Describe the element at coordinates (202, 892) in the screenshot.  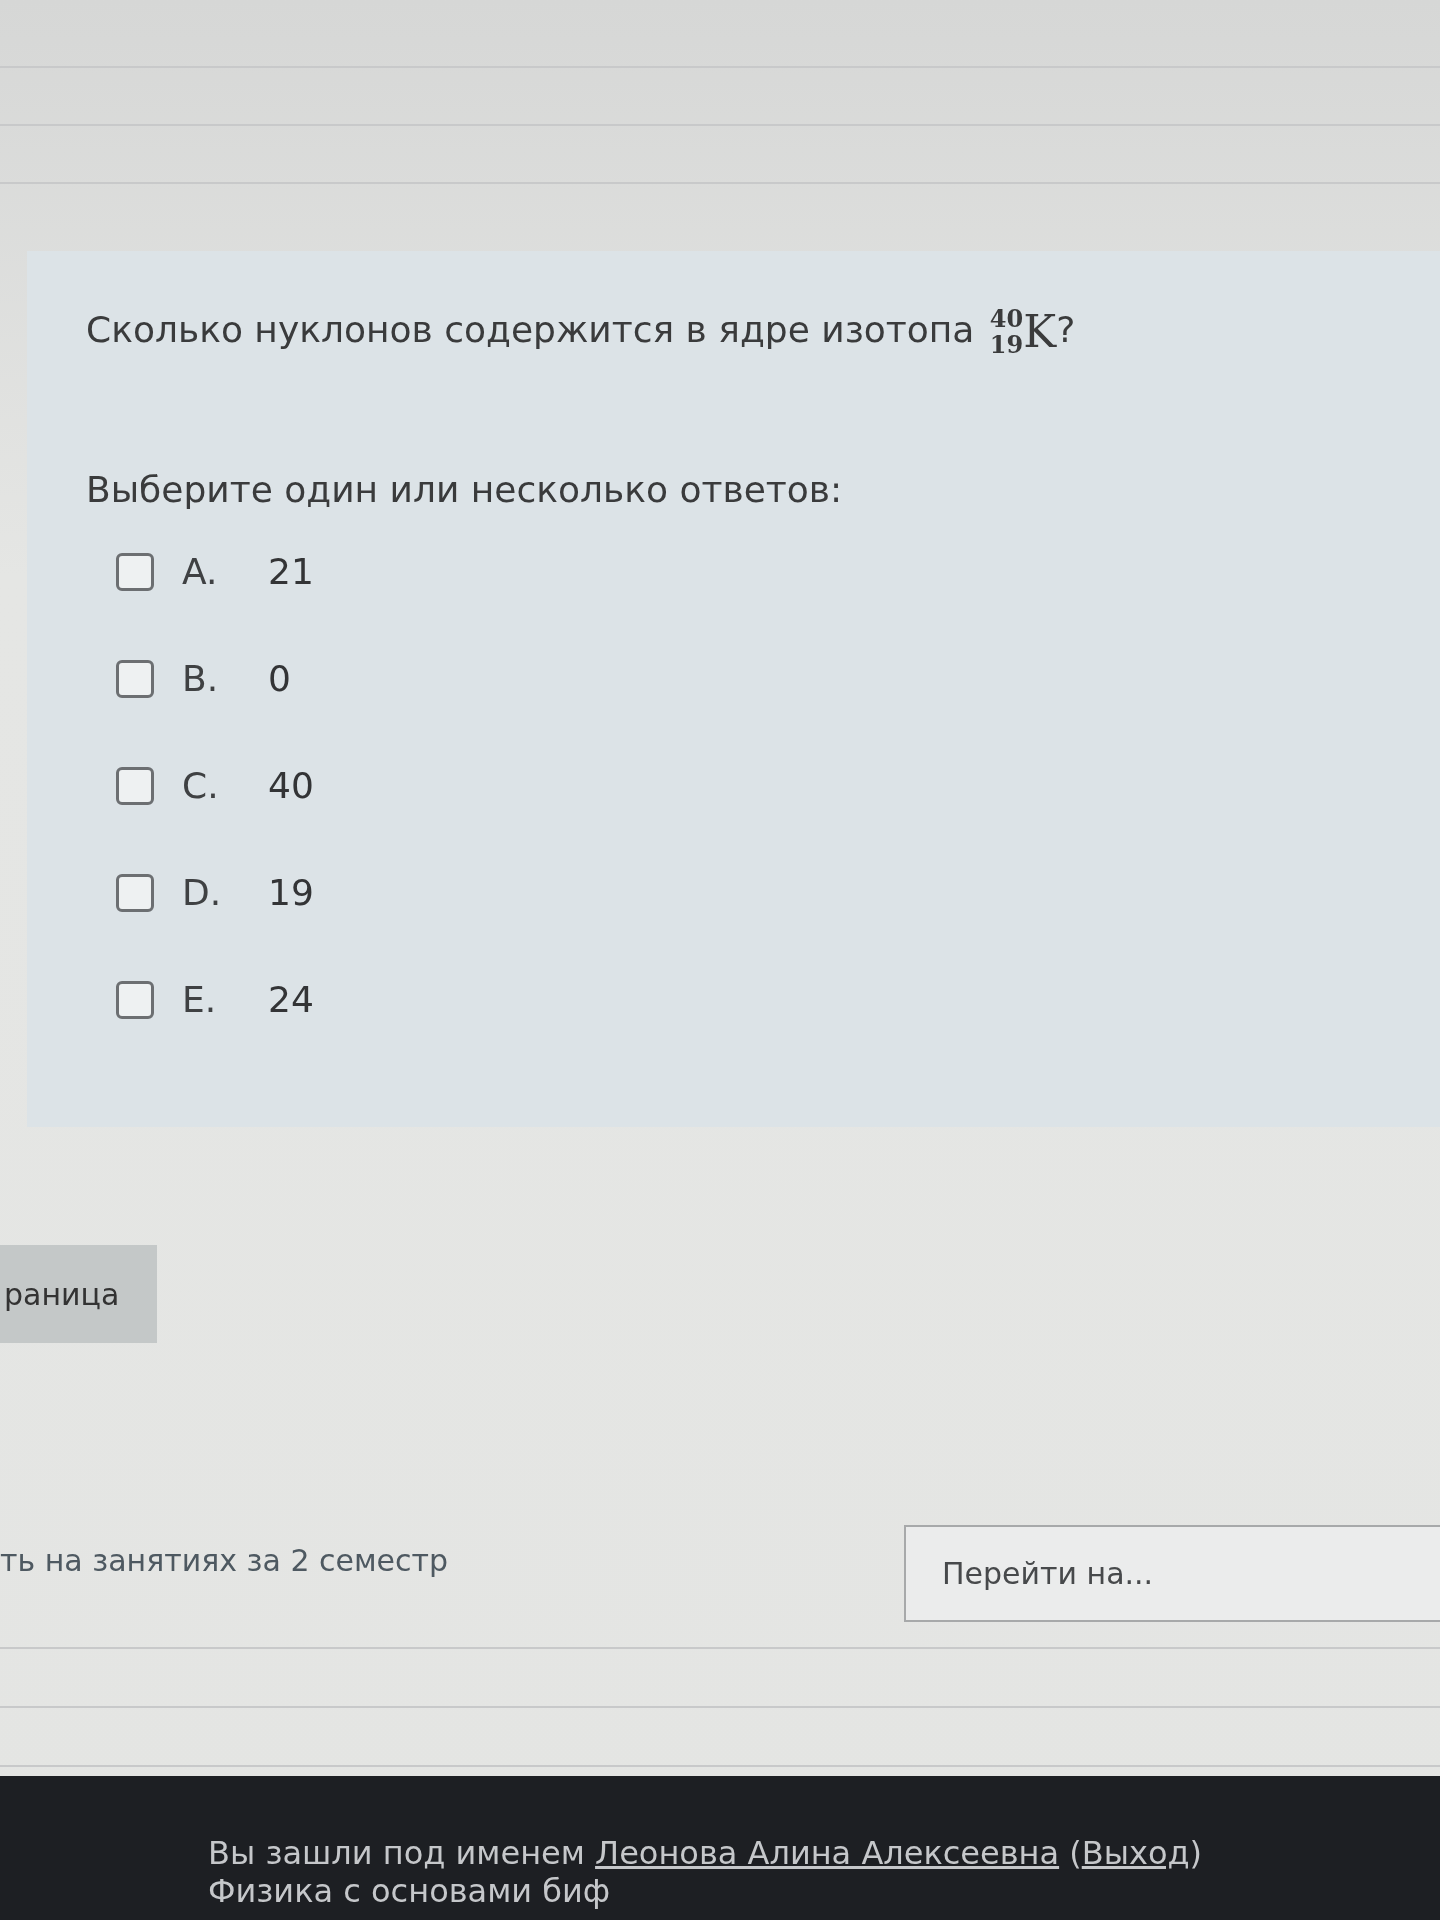
I see `option-letter: D.` at that location.